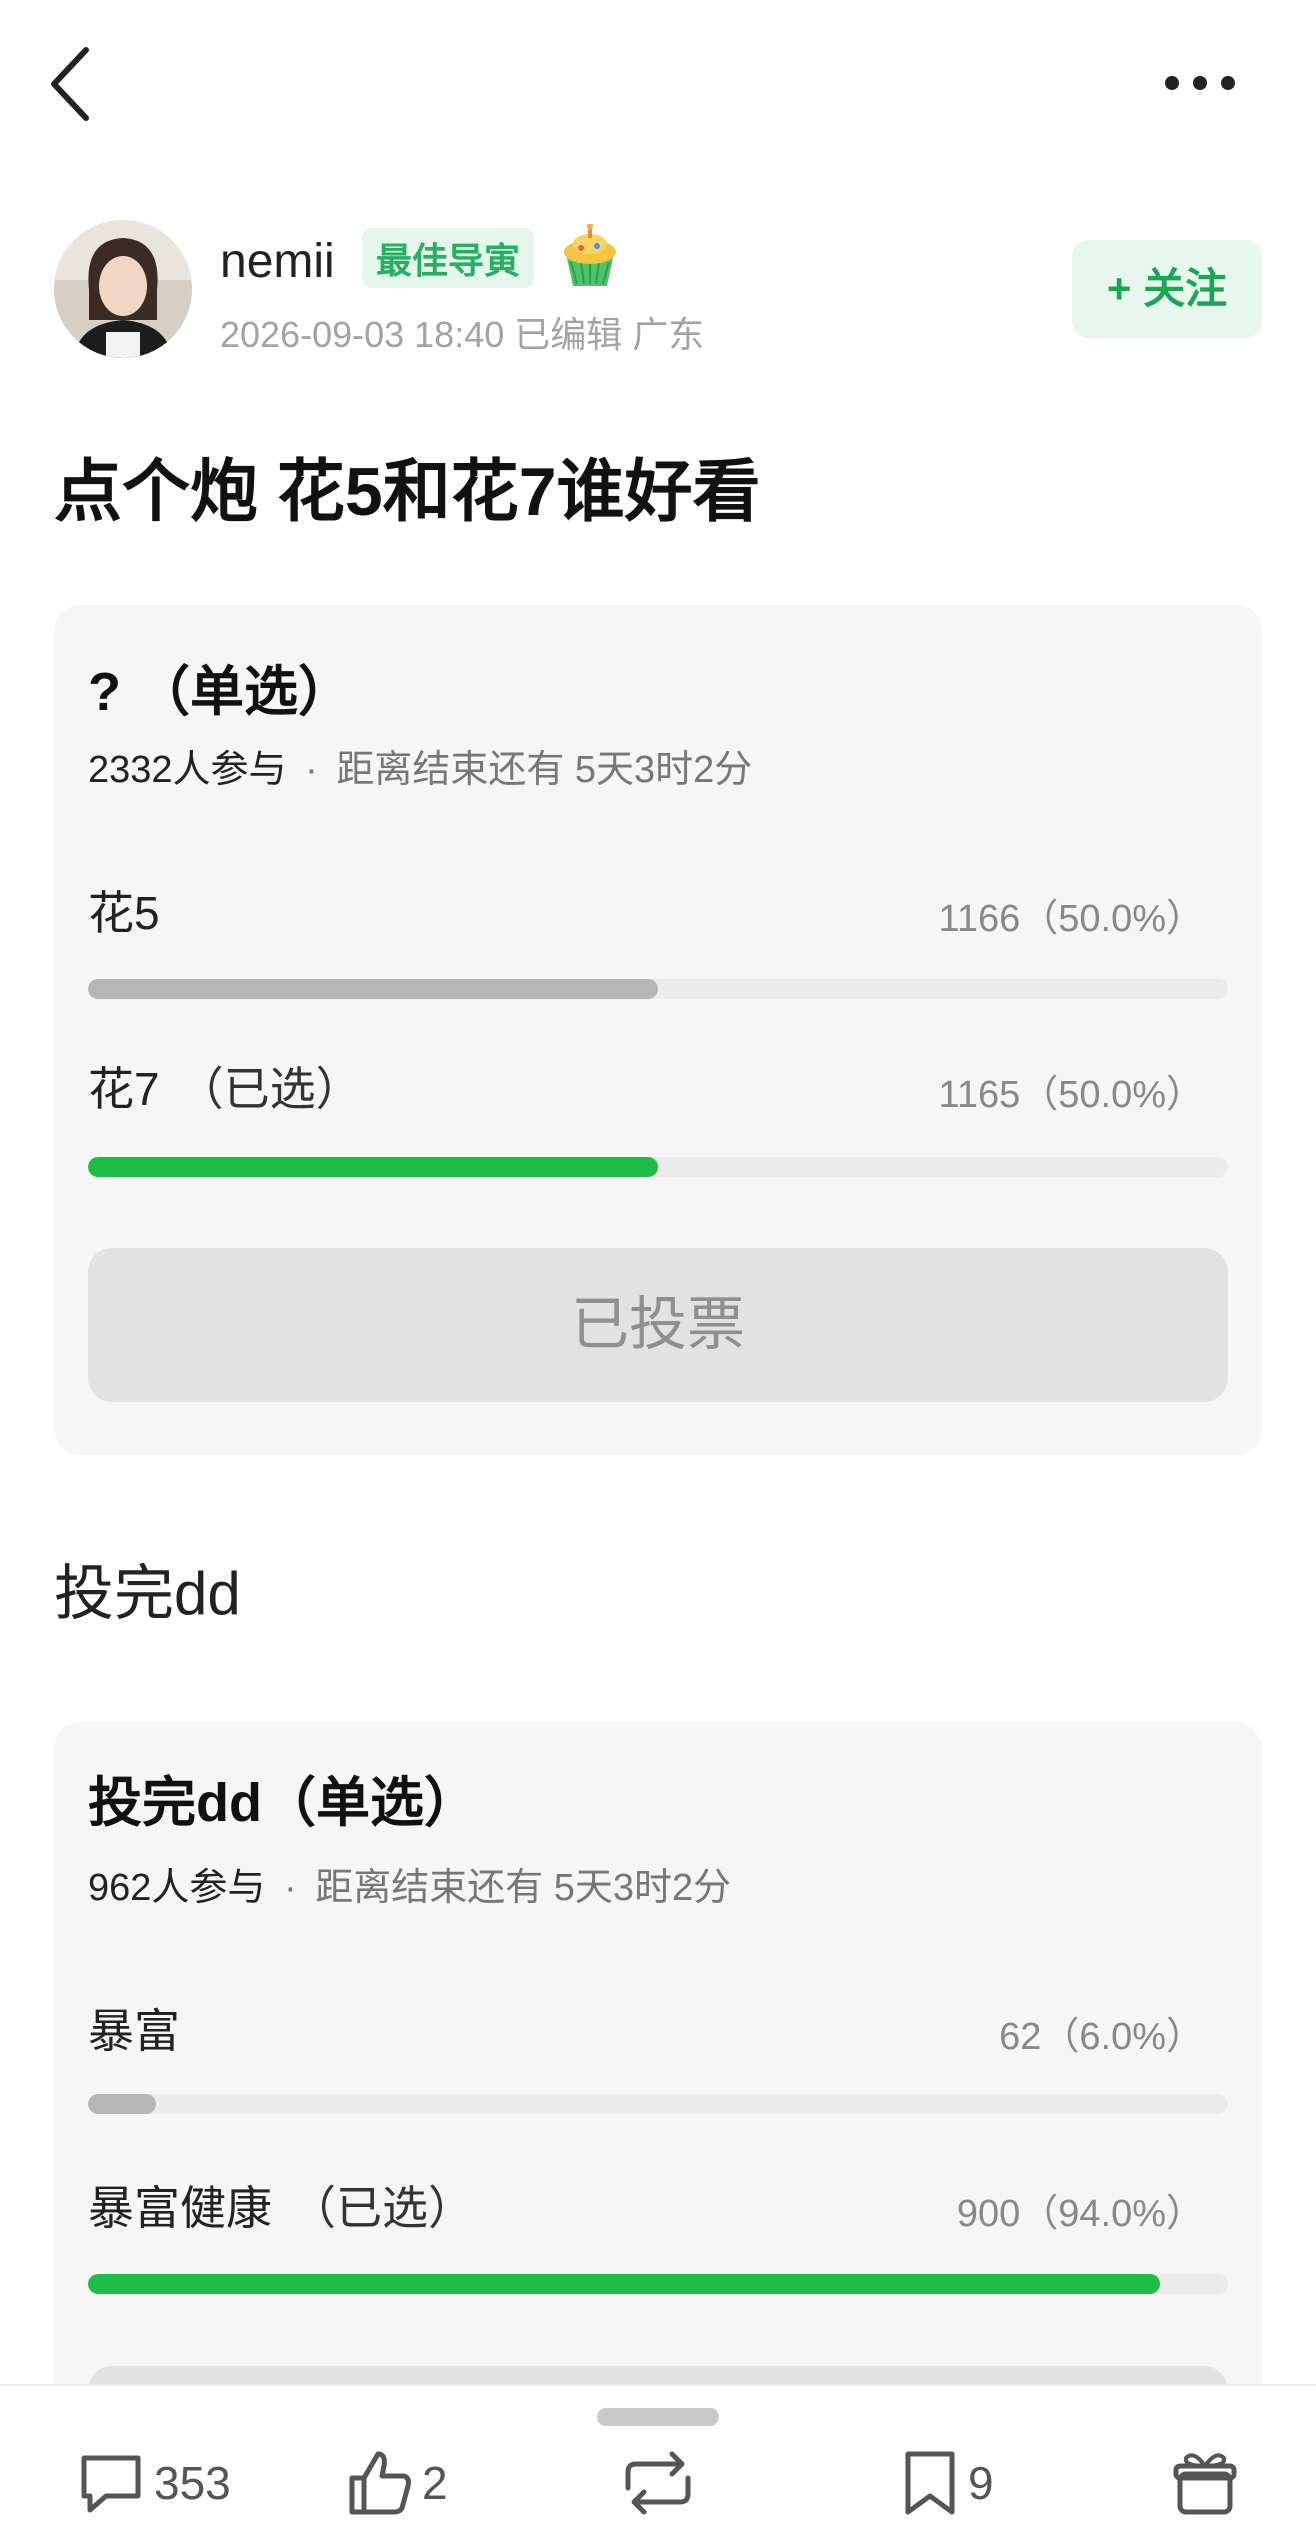 This screenshot has width=1316, height=2548. I want to click on repost-button, so click(658, 2483).